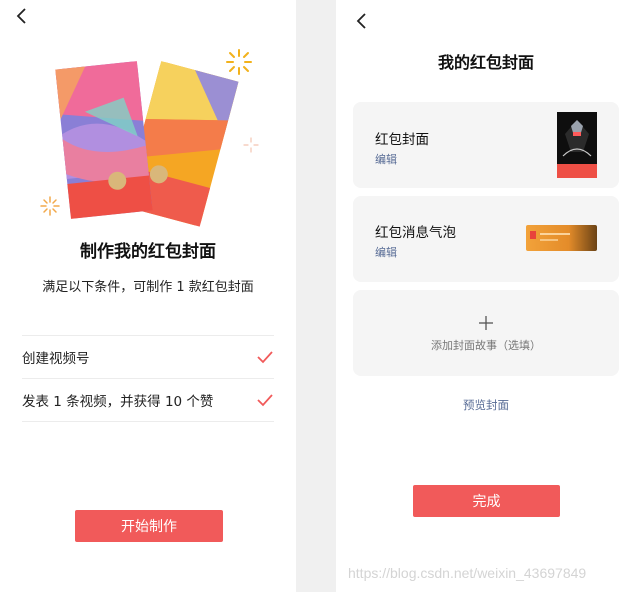 The image size is (636, 592). Describe the element at coordinates (149, 526) in the screenshot. I see `start-button: 开始制作` at that location.